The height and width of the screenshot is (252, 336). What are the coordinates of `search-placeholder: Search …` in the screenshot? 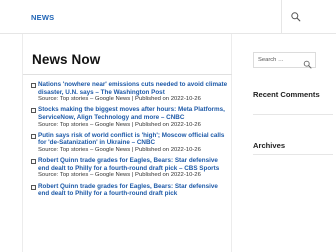 It's located at (271, 60).